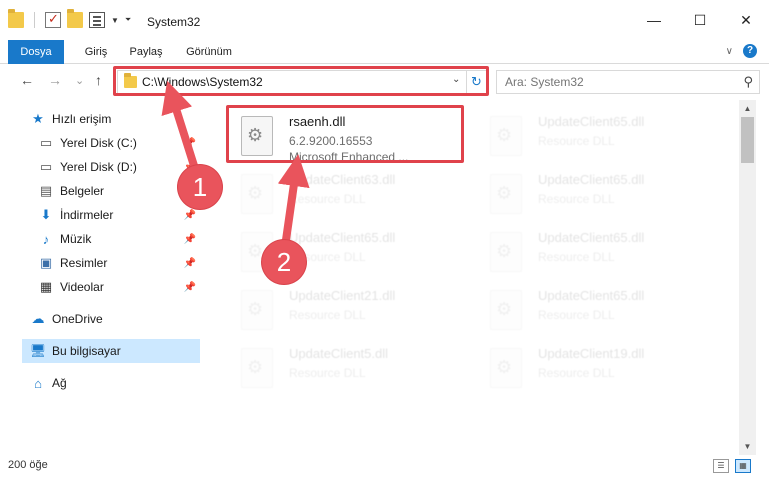  I want to click on sidebar-item-music: ♪ Müzik 📌, so click(119, 239).